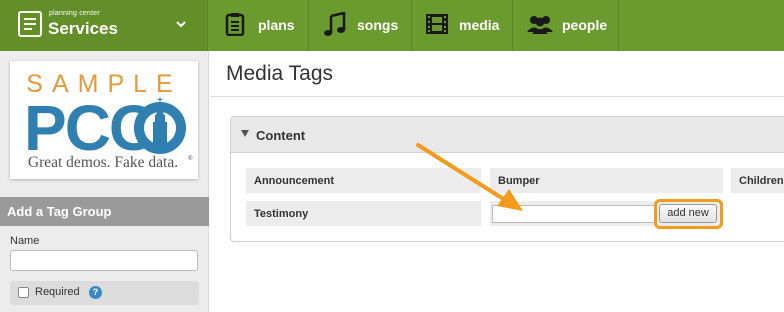 This screenshot has height=312, width=784. I want to click on tag-group-name-label: Name, so click(25, 241).